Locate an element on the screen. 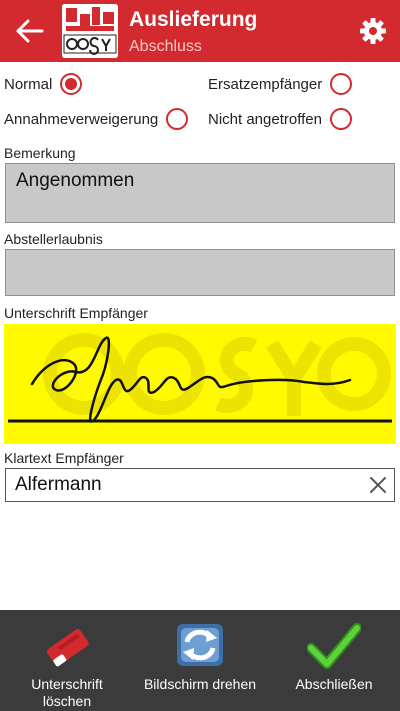 This screenshot has width=400, height=711. radio-option-nicht-angetroffen: Nicht angetroffen is located at coordinates (280, 119).